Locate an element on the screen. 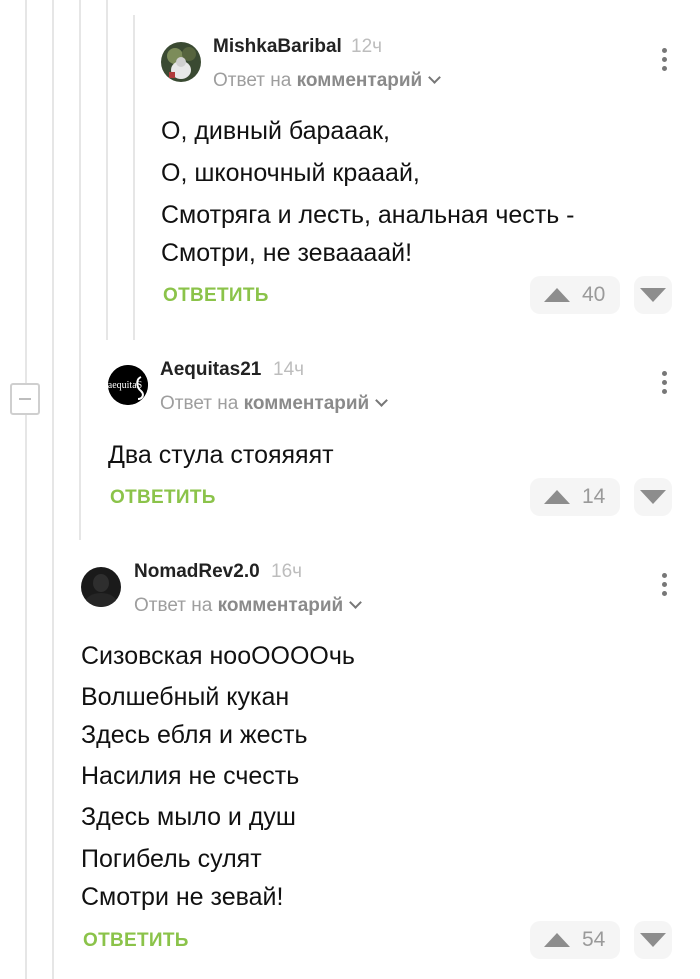 Image resolution: width=700 pixels, height=979 pixels. comment-text-line: О, шконочный крааай, is located at coordinates (290, 173).